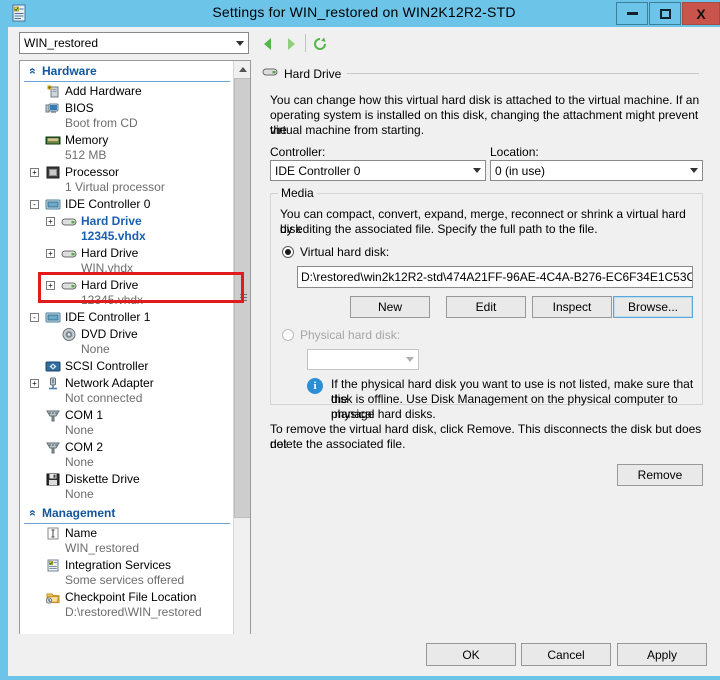 The height and width of the screenshot is (680, 720). I want to click on close-icon: X, so click(701, 13).